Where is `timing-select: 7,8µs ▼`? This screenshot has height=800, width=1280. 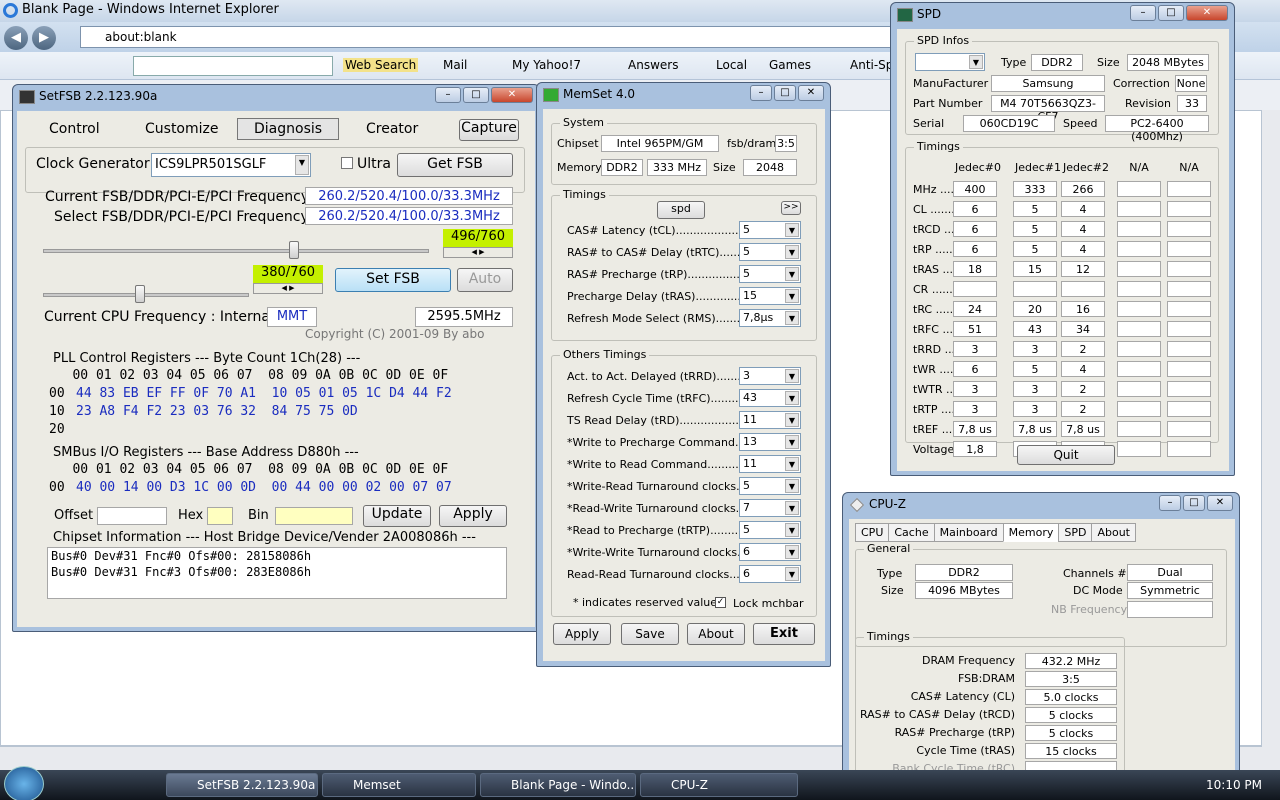 timing-select: 7,8µs ▼ is located at coordinates (770, 318).